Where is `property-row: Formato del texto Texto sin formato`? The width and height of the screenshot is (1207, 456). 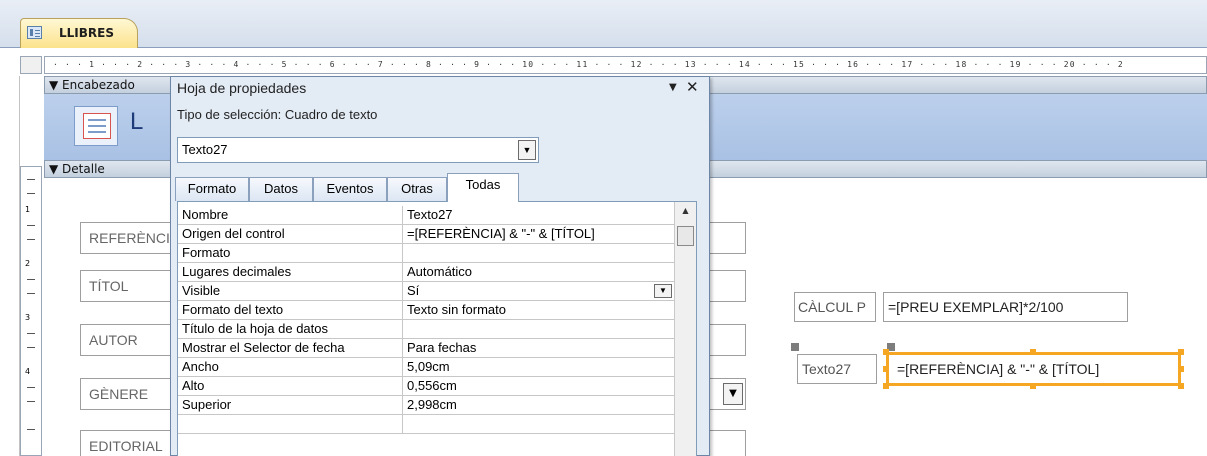
property-row: Formato del texto Texto sin formato is located at coordinates (426, 310).